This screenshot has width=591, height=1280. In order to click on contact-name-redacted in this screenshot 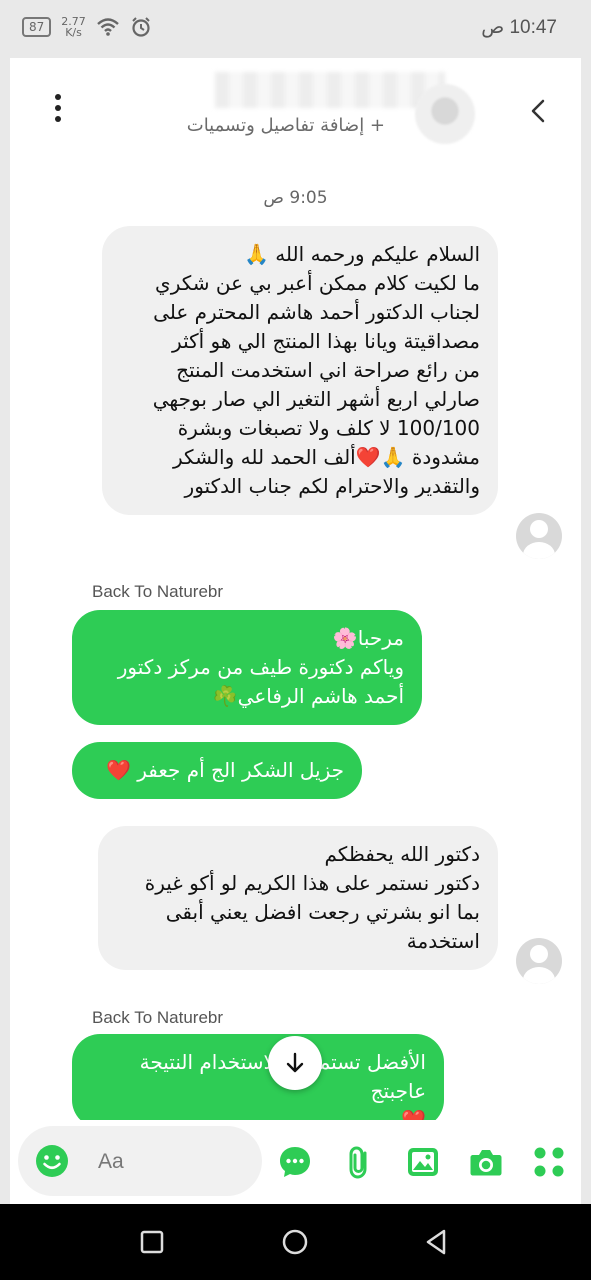, I will do `click(330, 90)`.